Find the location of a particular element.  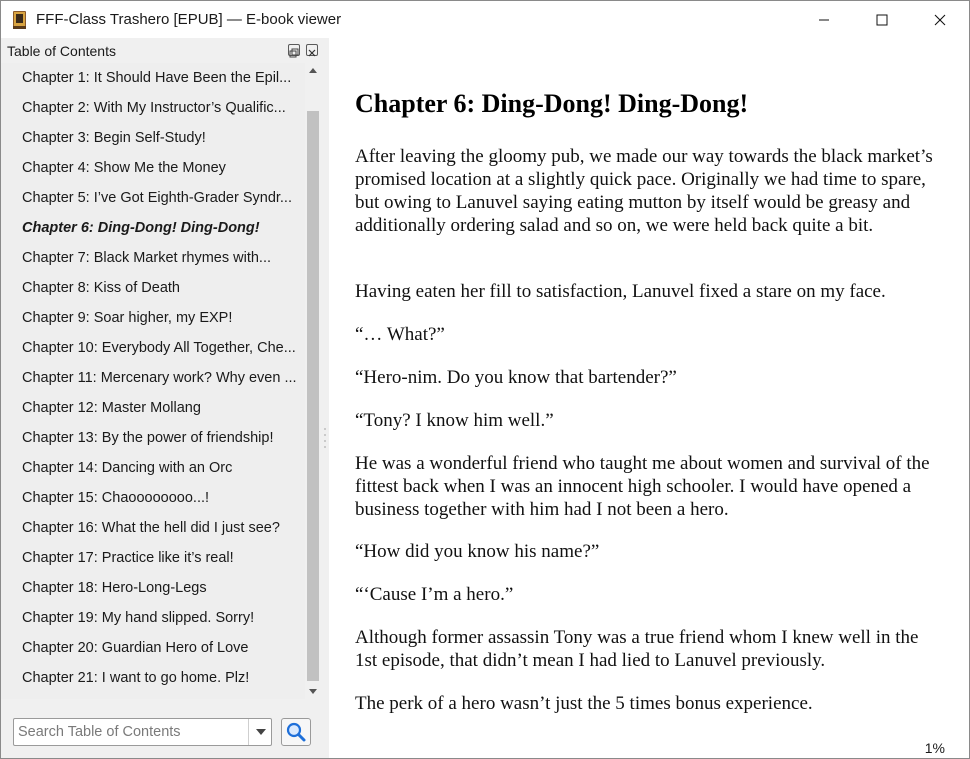

toc-item-chapter-15: Chapter 15: Chaoooooooo...! is located at coordinates (161, 498).